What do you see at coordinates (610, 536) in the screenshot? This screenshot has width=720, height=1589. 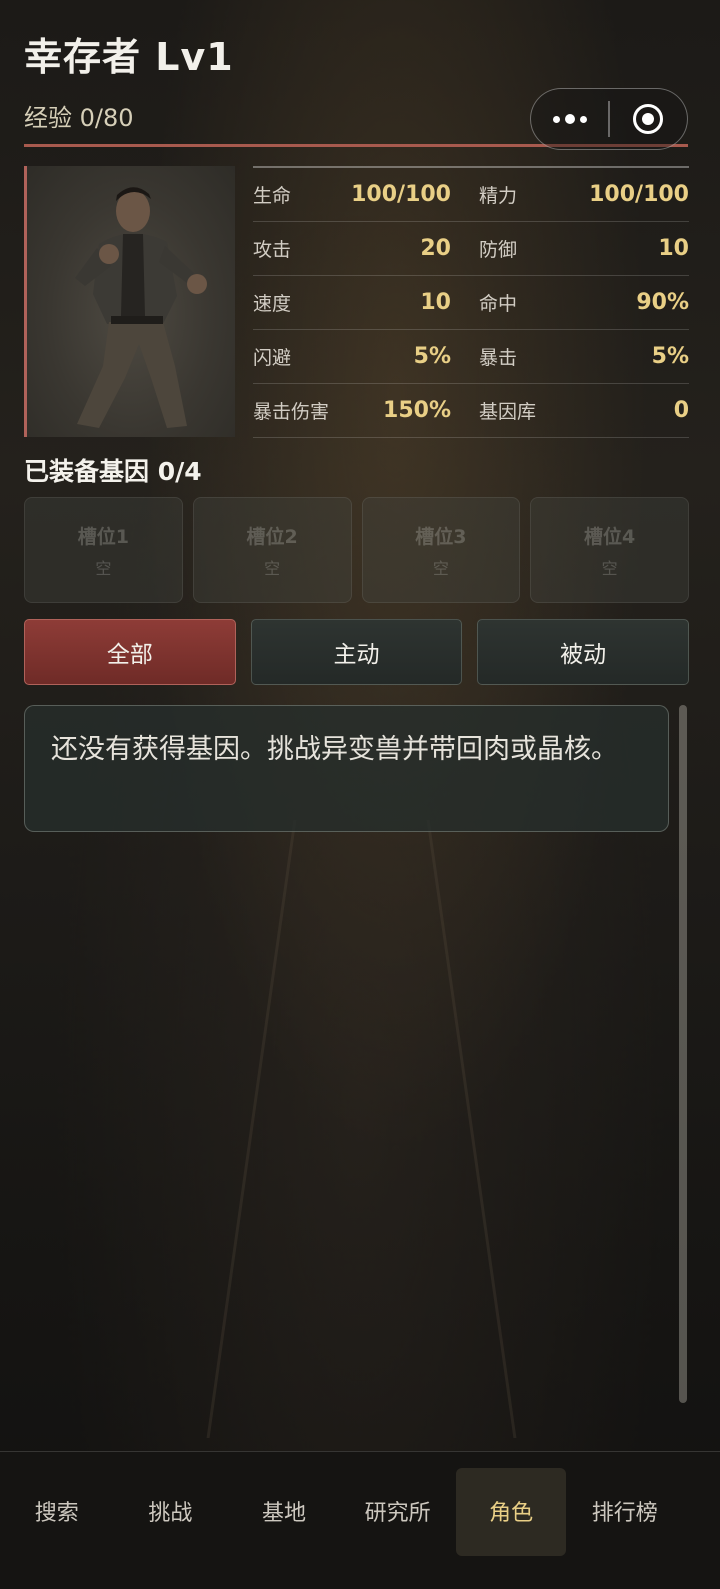 I see `slot-name: 槽位4` at bounding box center [610, 536].